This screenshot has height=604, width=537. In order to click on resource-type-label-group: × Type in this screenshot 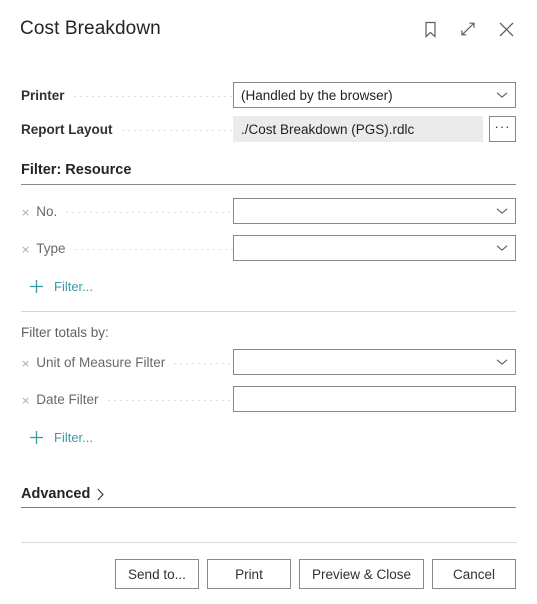, I will do `click(127, 248)`.